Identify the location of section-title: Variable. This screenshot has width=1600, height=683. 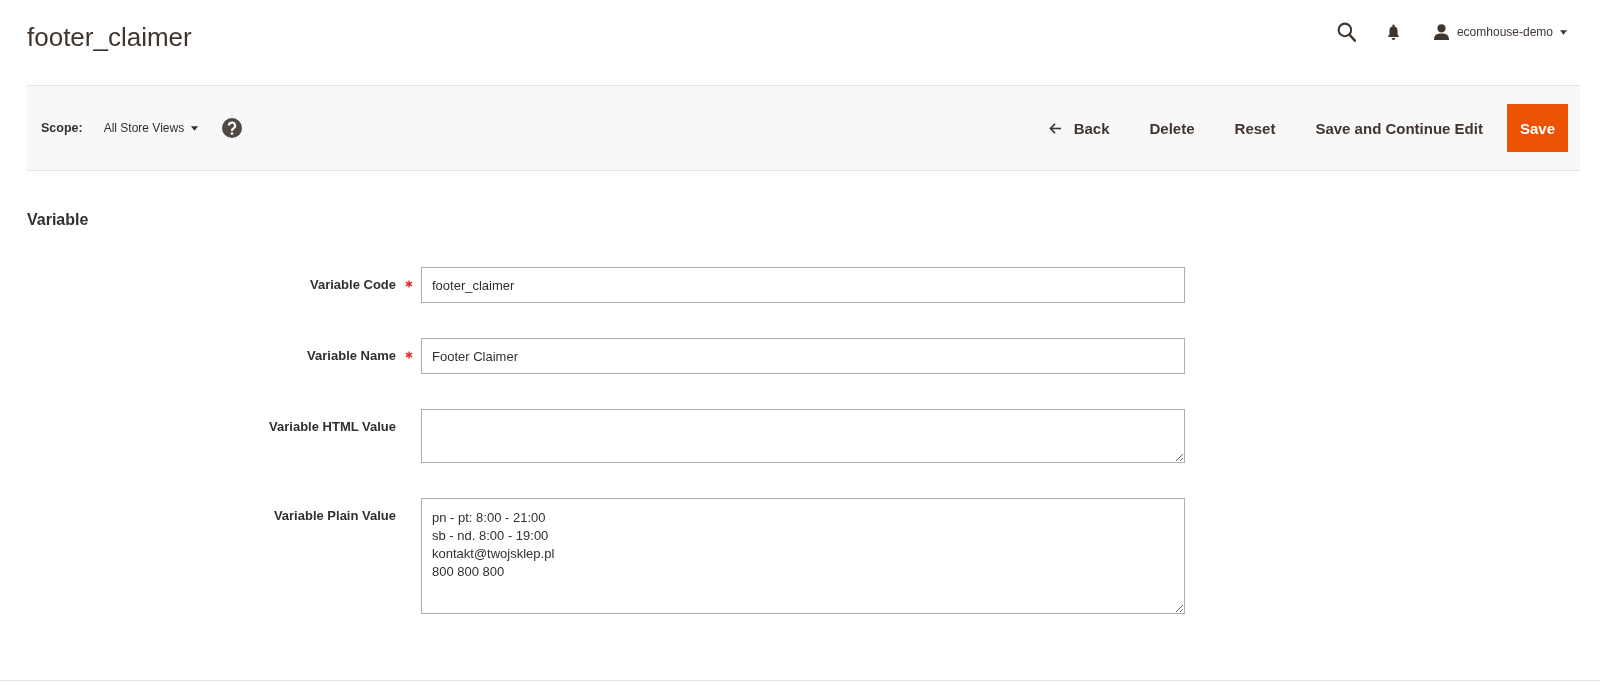
(58, 220).